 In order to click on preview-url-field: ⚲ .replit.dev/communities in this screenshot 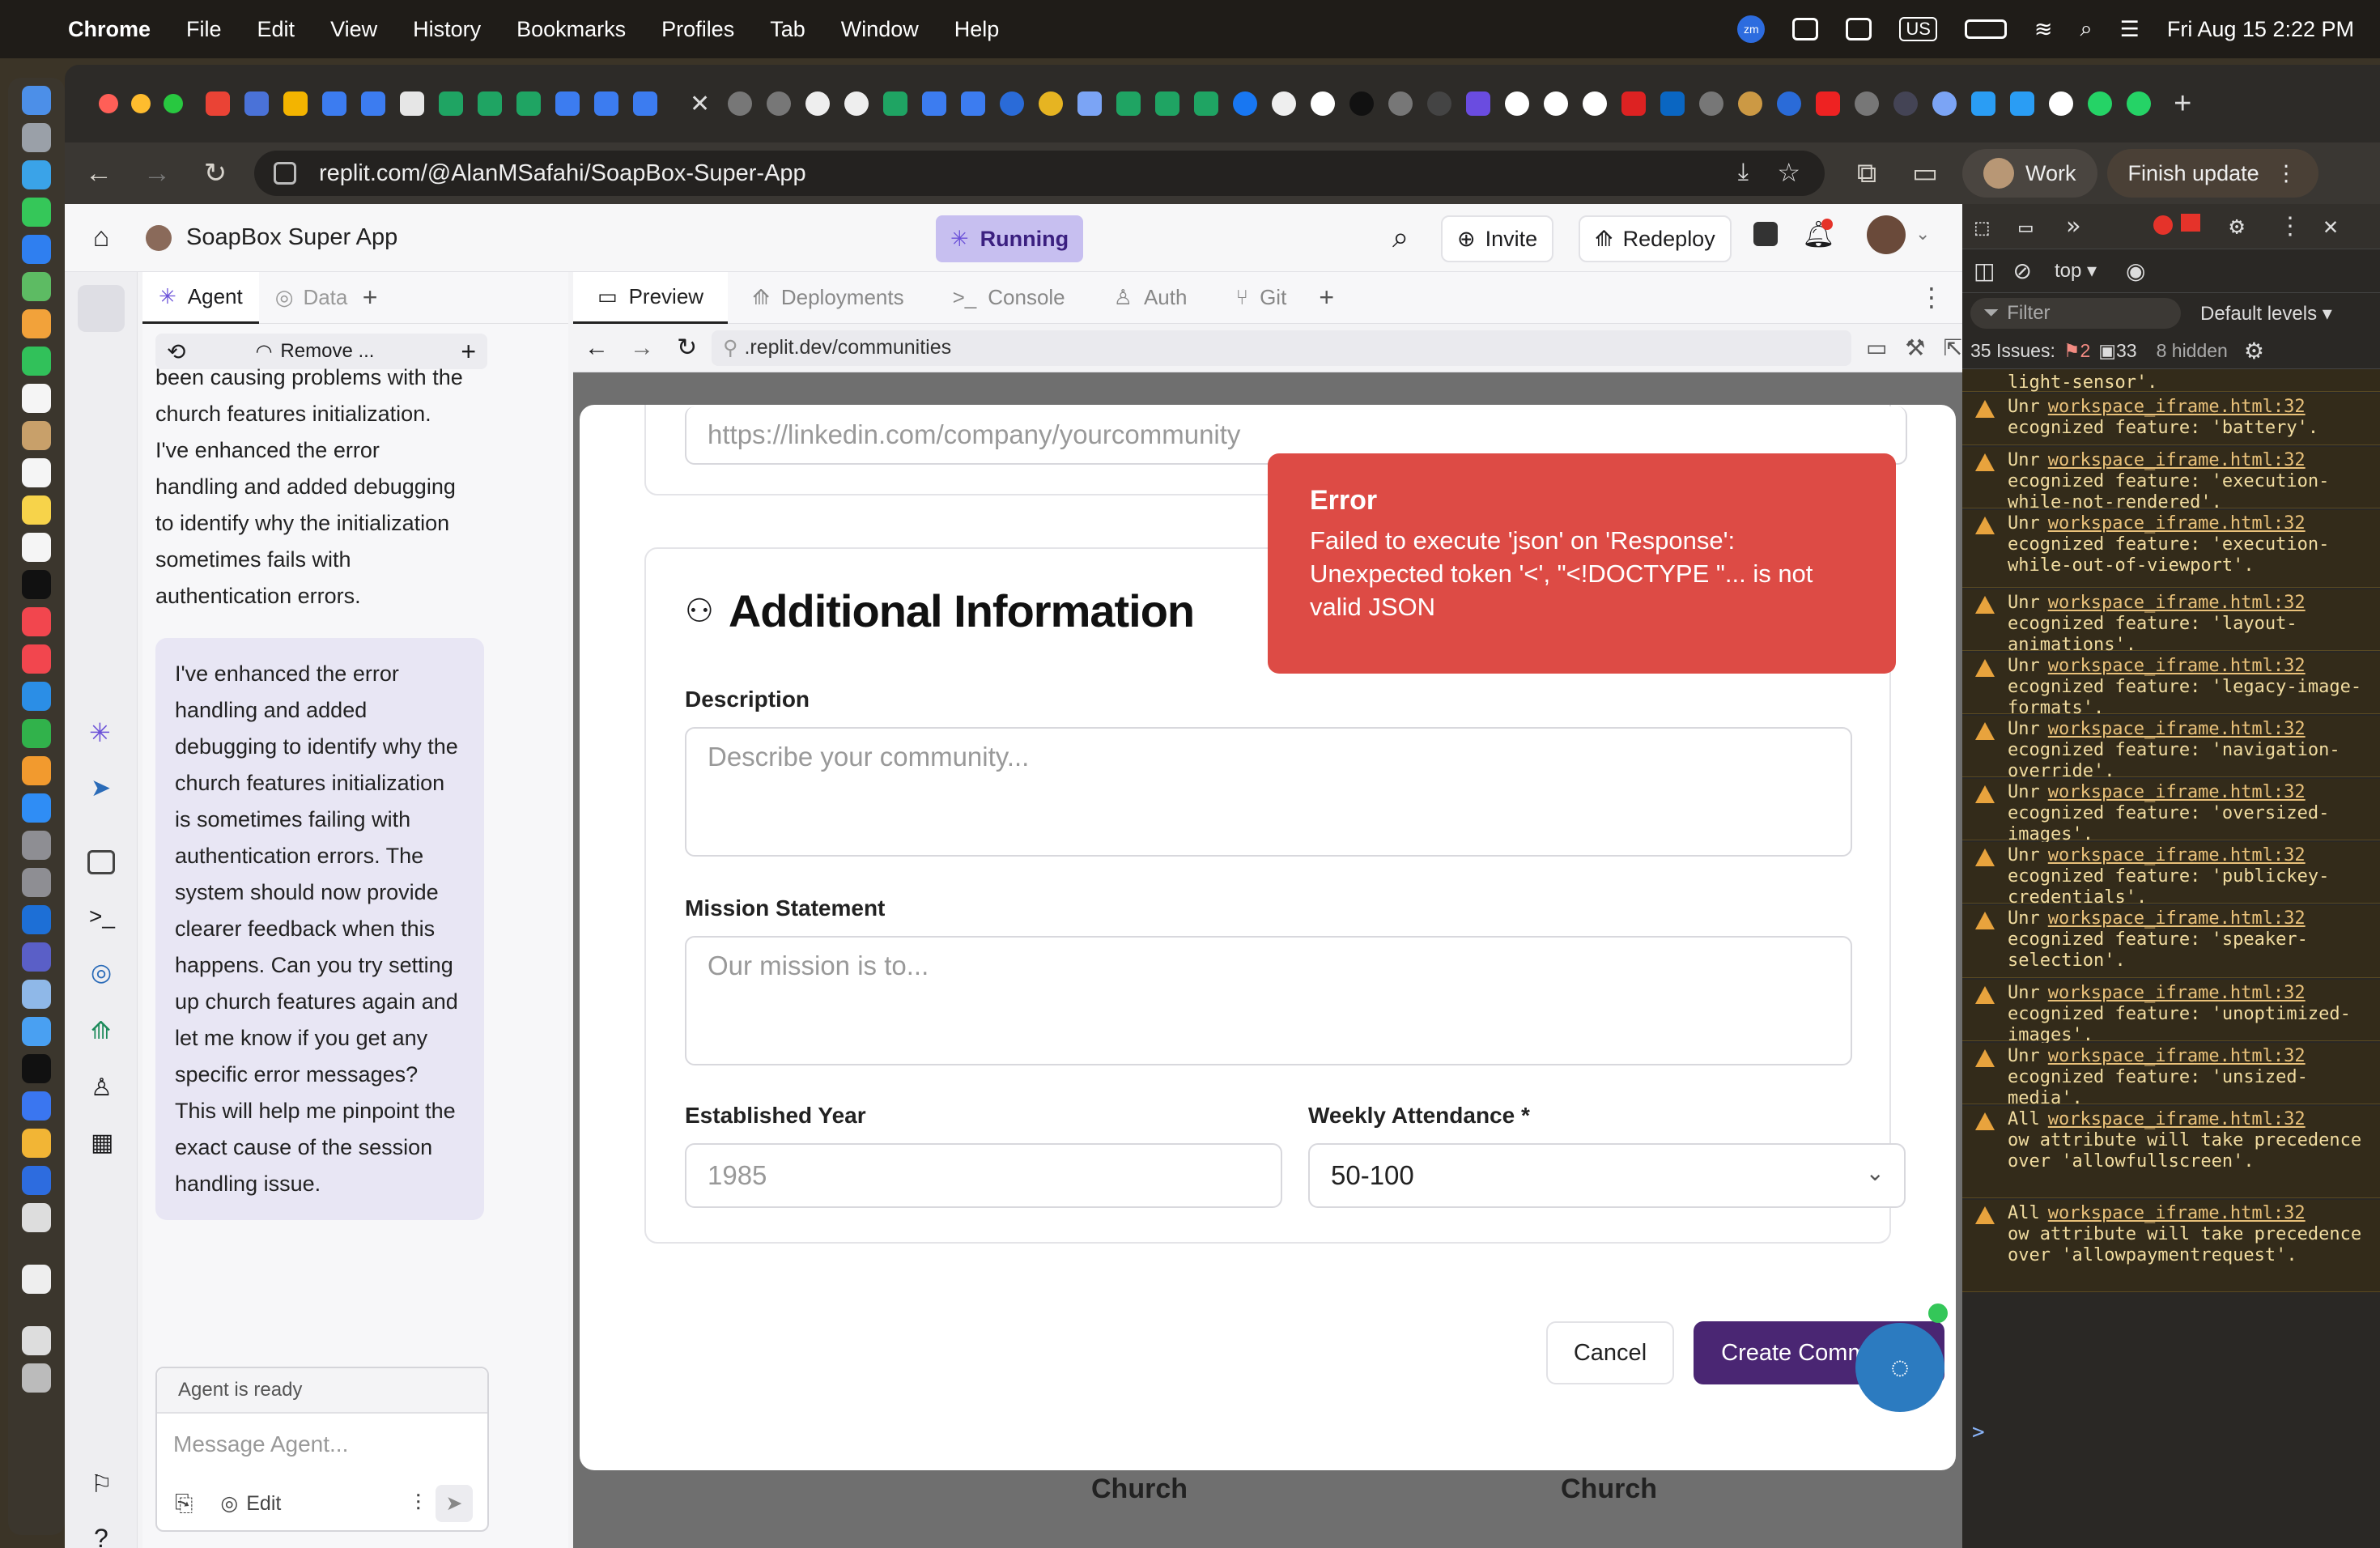, I will do `click(1281, 348)`.